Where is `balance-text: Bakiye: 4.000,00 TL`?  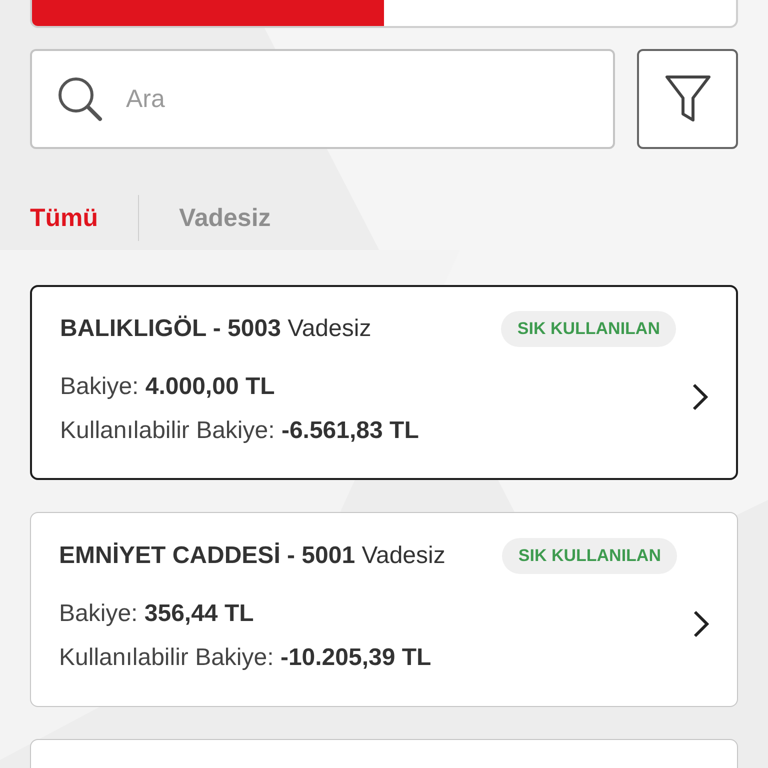
balance-text: Bakiye: 4.000,00 TL is located at coordinates (168, 387).